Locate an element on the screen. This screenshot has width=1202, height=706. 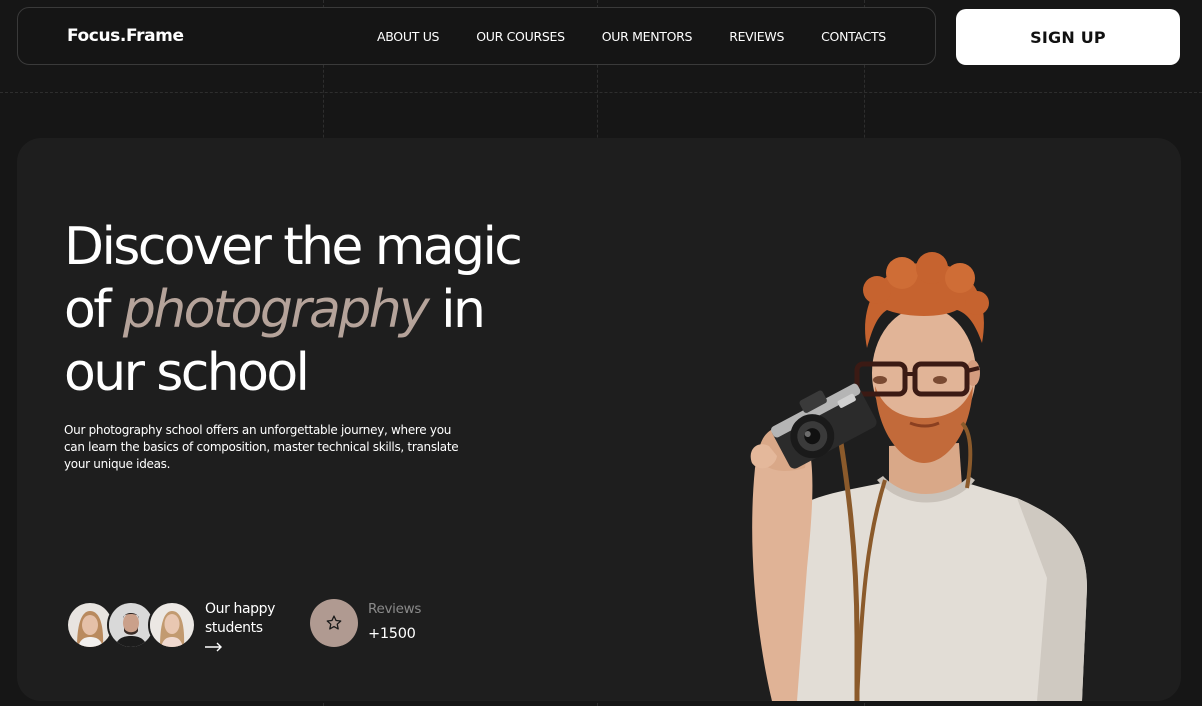
sign-up-button: SIGN UP is located at coordinates (1068, 37).